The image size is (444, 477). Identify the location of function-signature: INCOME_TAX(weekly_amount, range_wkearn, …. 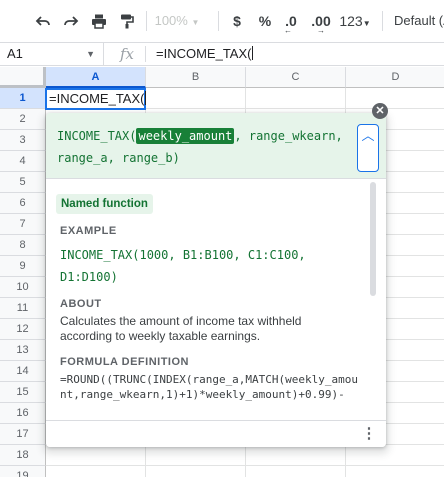
(202, 147).